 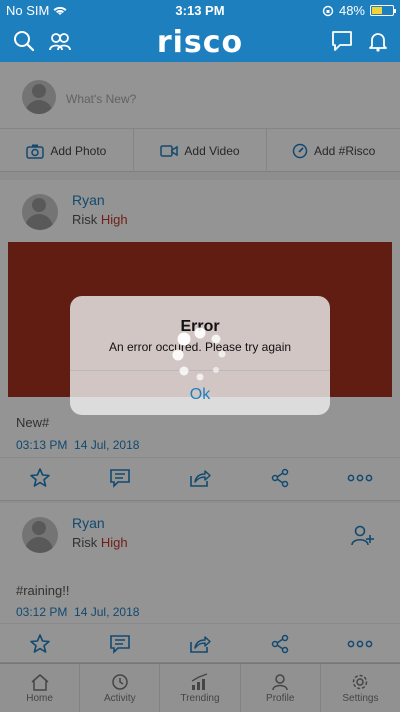 I want to click on app-header: risco, so click(x=200, y=41).